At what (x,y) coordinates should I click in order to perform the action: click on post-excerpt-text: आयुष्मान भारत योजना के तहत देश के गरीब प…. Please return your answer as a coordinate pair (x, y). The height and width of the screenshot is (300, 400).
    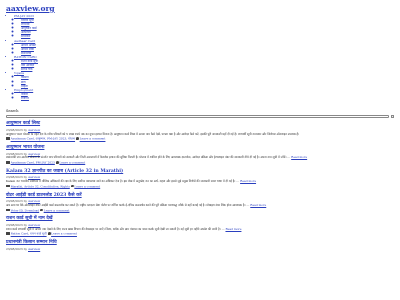
    Looking at the image, I should click on (153, 133).